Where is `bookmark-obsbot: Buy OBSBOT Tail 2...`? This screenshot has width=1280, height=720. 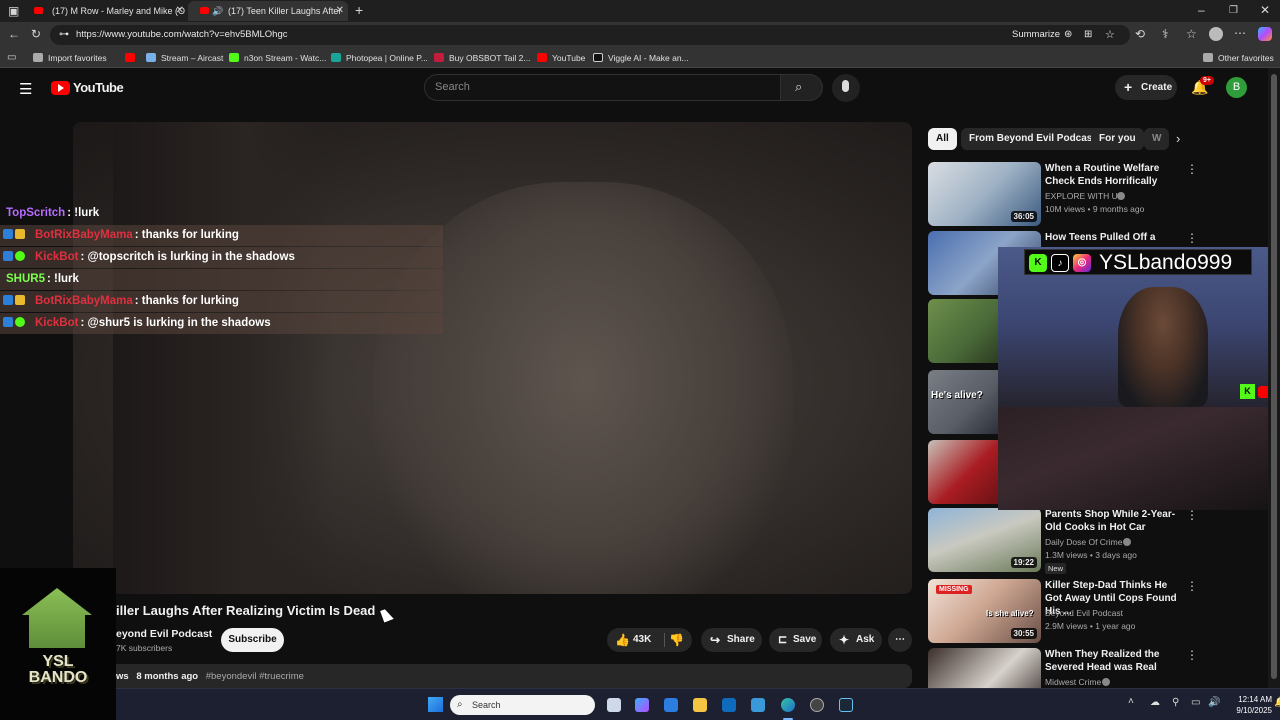
bookmark-obsbot: Buy OBSBOT Tail 2... is located at coordinates (482, 58).